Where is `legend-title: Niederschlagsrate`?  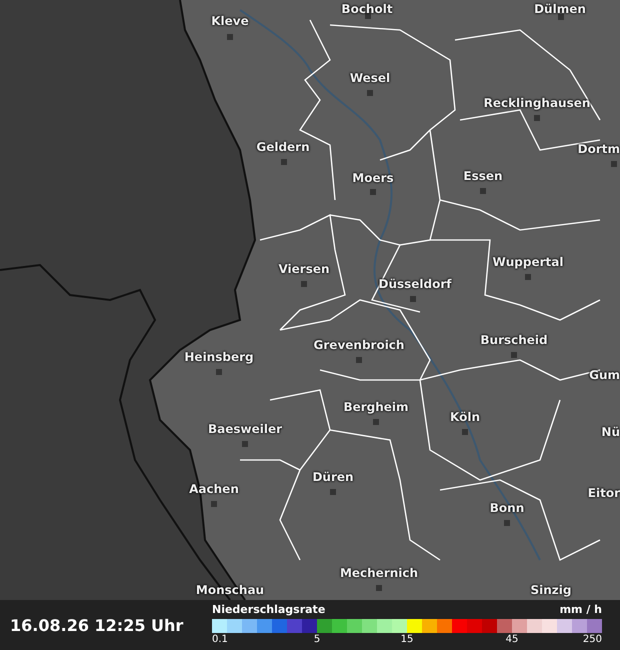
legend-title: Niederschlagsrate is located at coordinates (269, 609).